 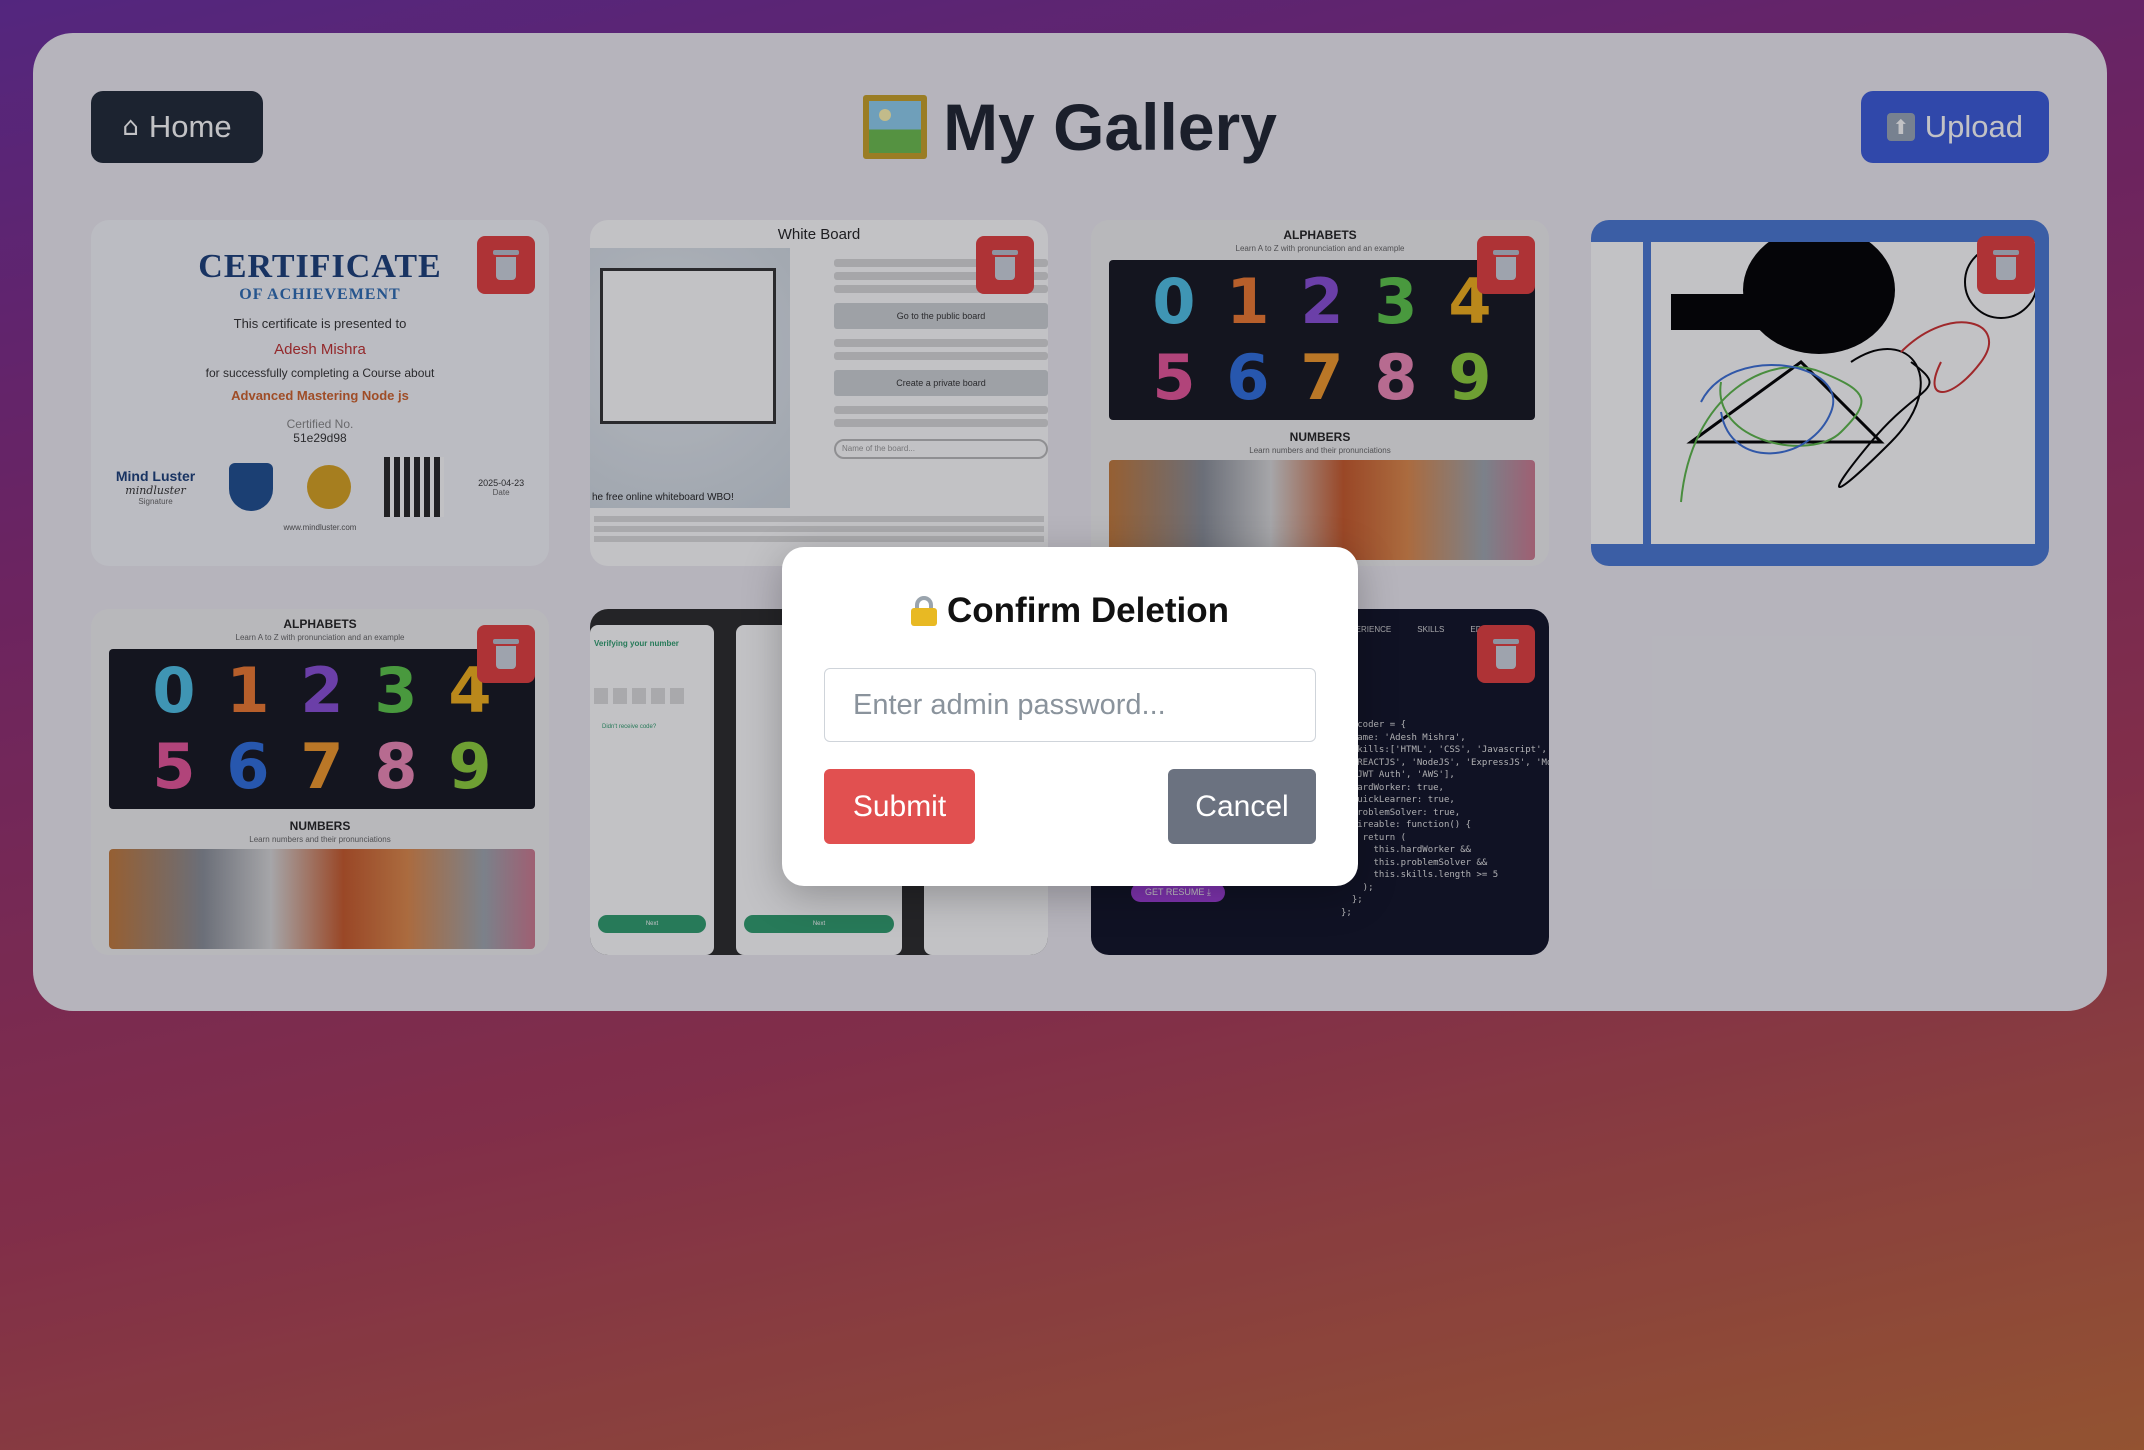 I want to click on cancel-button: Cancel, so click(x=1242, y=806).